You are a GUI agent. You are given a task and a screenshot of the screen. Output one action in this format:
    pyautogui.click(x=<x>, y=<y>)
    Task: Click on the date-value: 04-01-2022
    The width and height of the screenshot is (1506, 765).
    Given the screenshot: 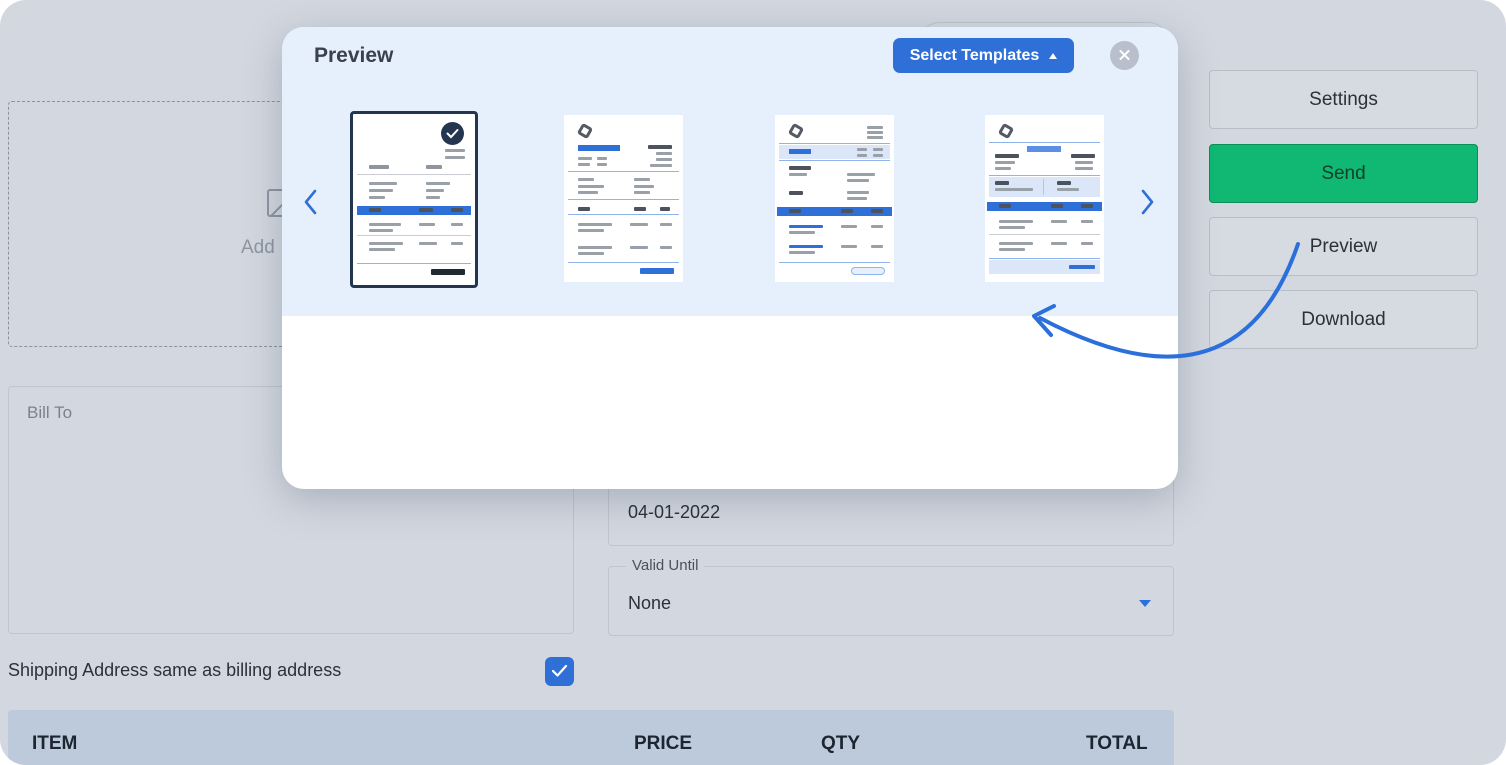 What is the action you would take?
    pyautogui.click(x=674, y=512)
    